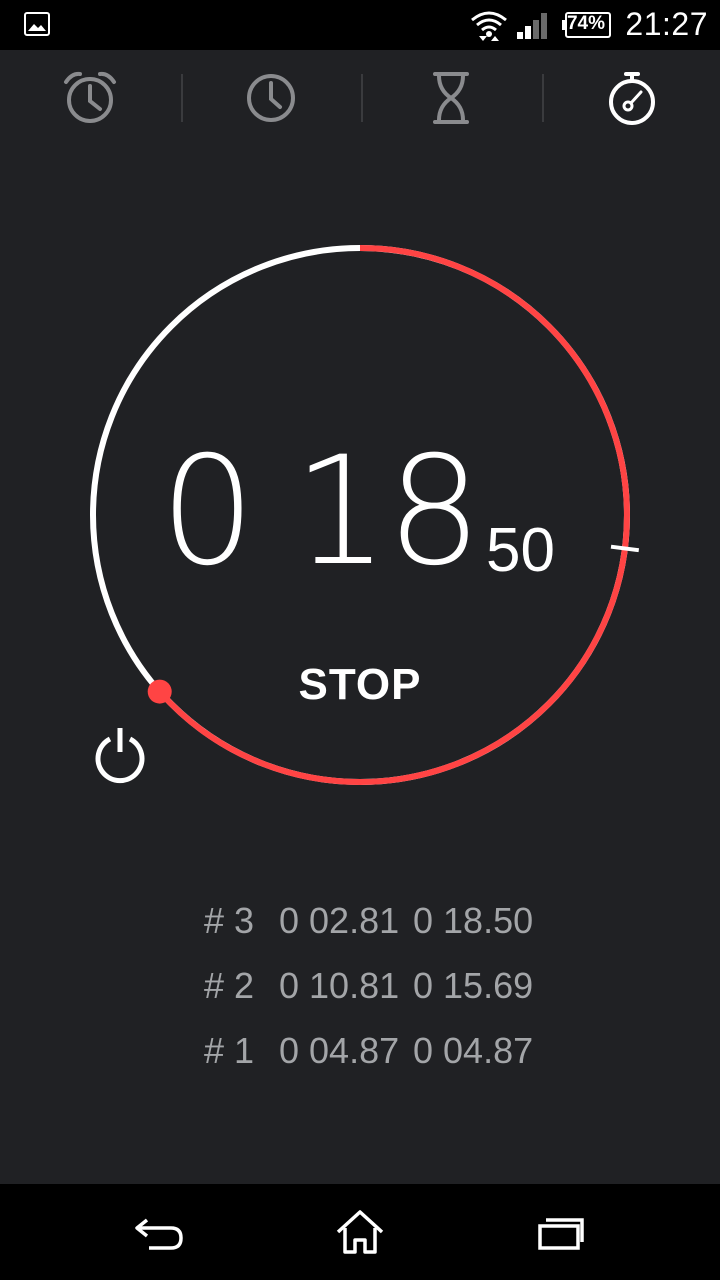  I want to click on lap-row: # 2 0 10.81 0 15.69, so click(360, 985).